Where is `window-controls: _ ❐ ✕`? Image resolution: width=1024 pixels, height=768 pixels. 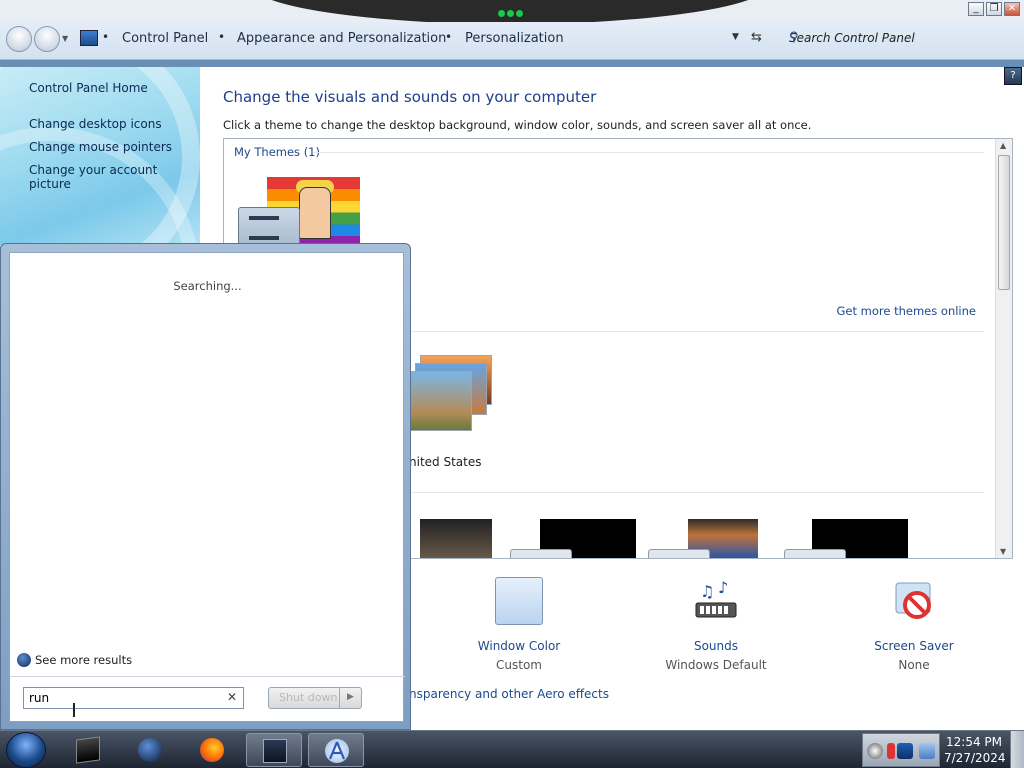
window-controls: _ ❐ ✕ is located at coordinates (994, 9).